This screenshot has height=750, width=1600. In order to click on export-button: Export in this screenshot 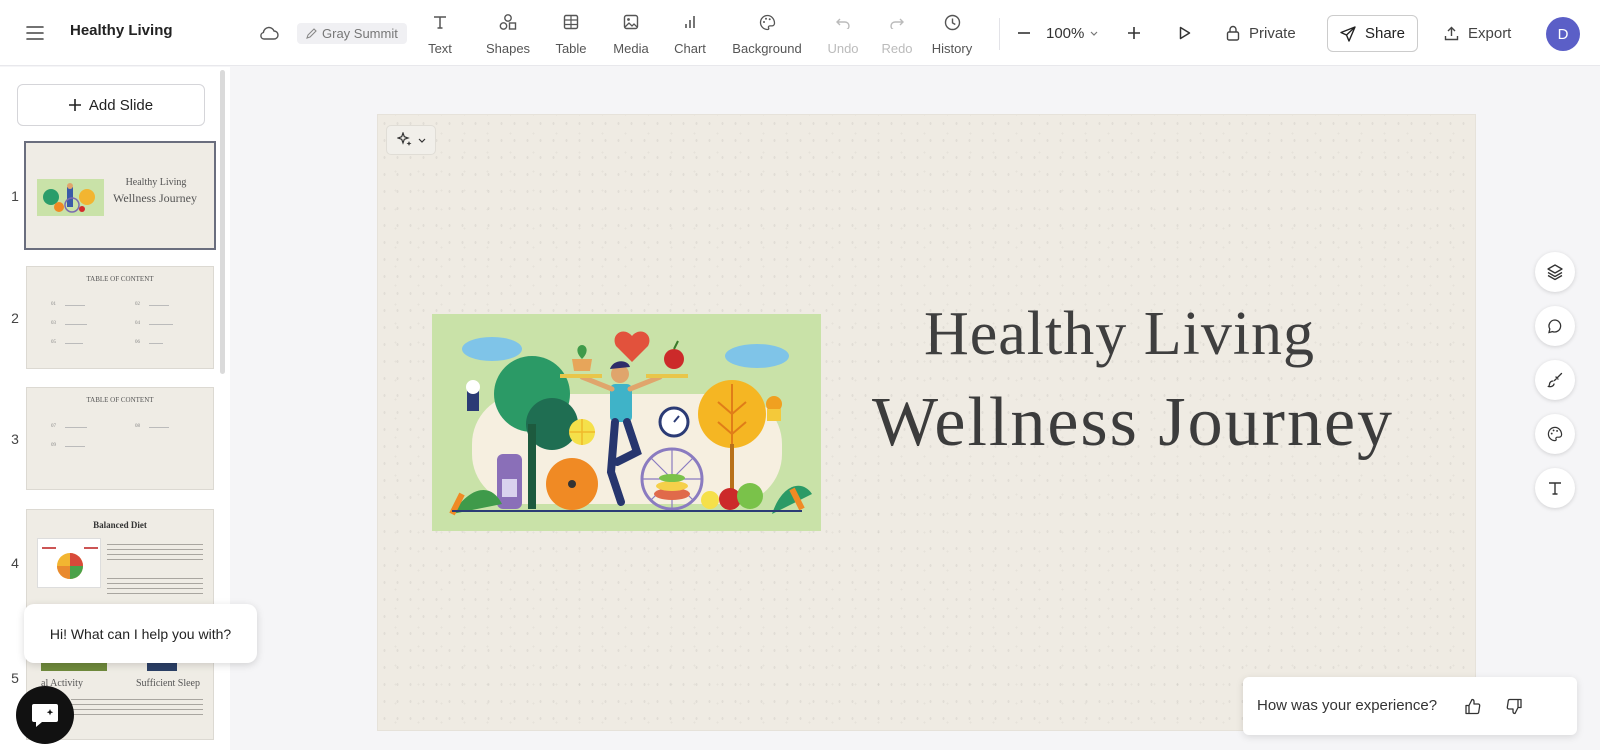, I will do `click(1477, 33)`.